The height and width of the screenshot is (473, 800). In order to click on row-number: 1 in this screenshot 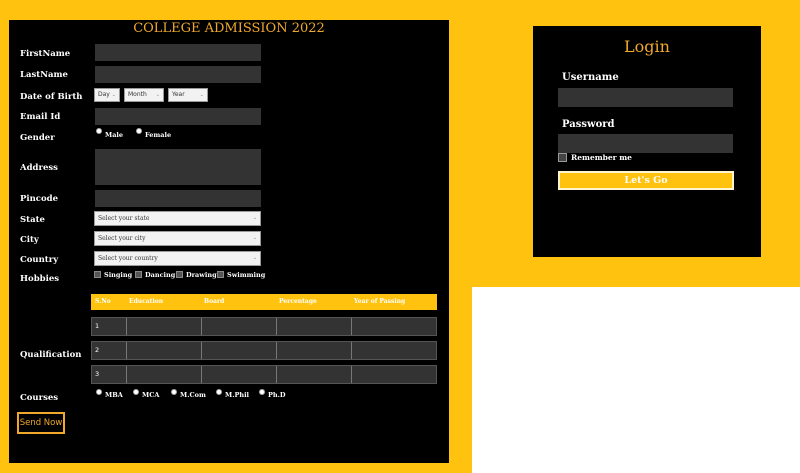, I will do `click(97, 326)`.